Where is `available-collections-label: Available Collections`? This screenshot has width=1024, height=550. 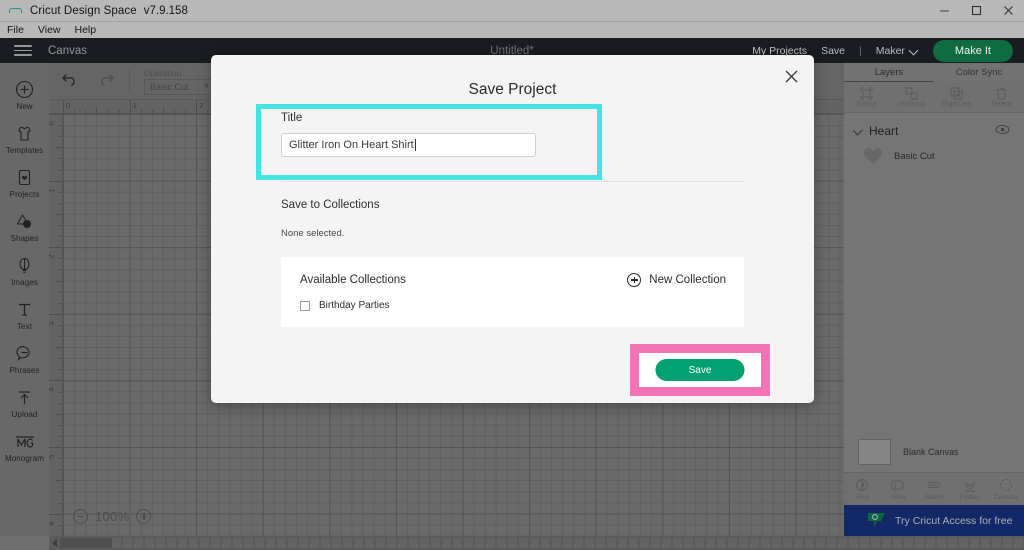 available-collections-label: Available Collections is located at coordinates (353, 280).